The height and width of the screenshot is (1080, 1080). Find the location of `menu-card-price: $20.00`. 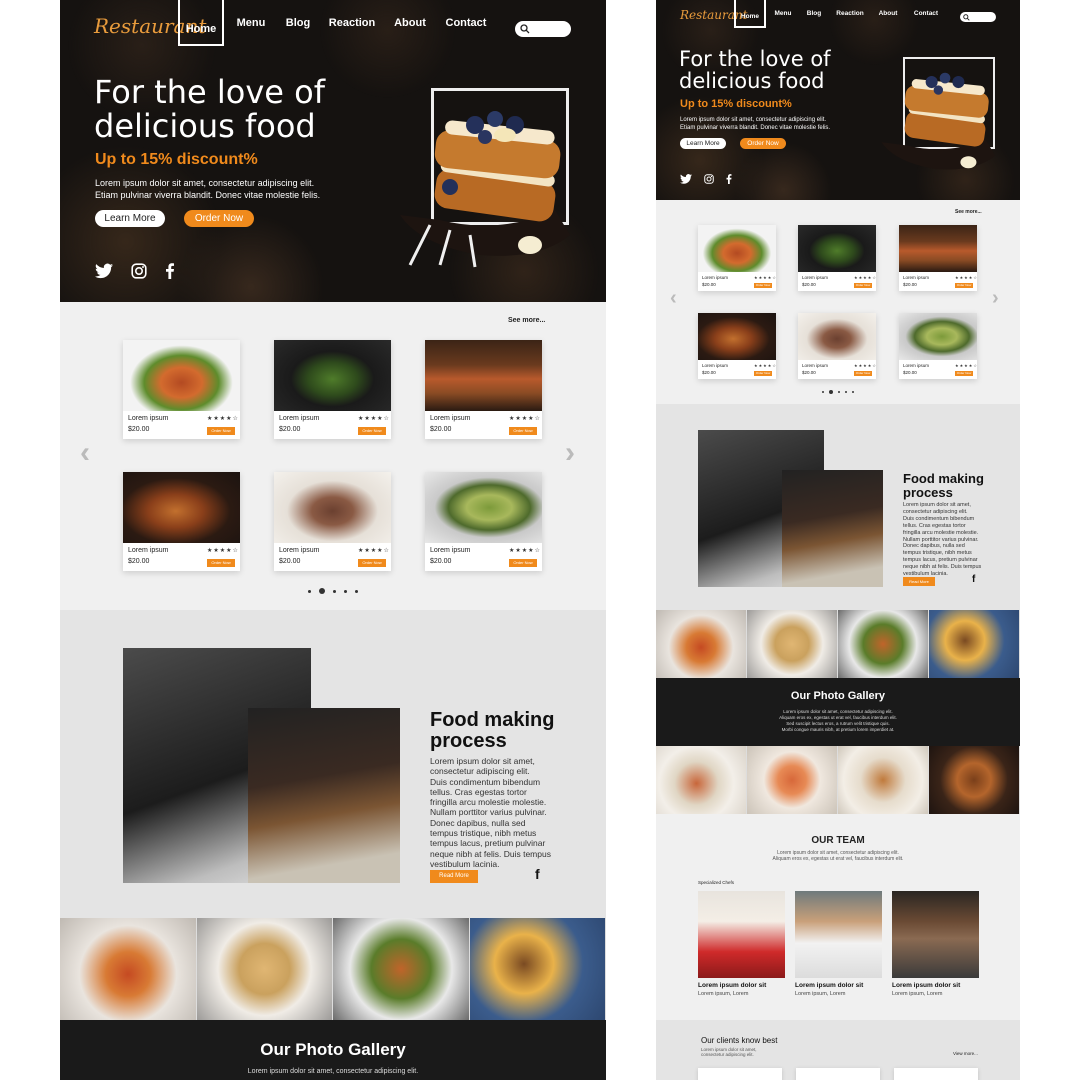

menu-card-price: $20.00 is located at coordinates (441, 561).